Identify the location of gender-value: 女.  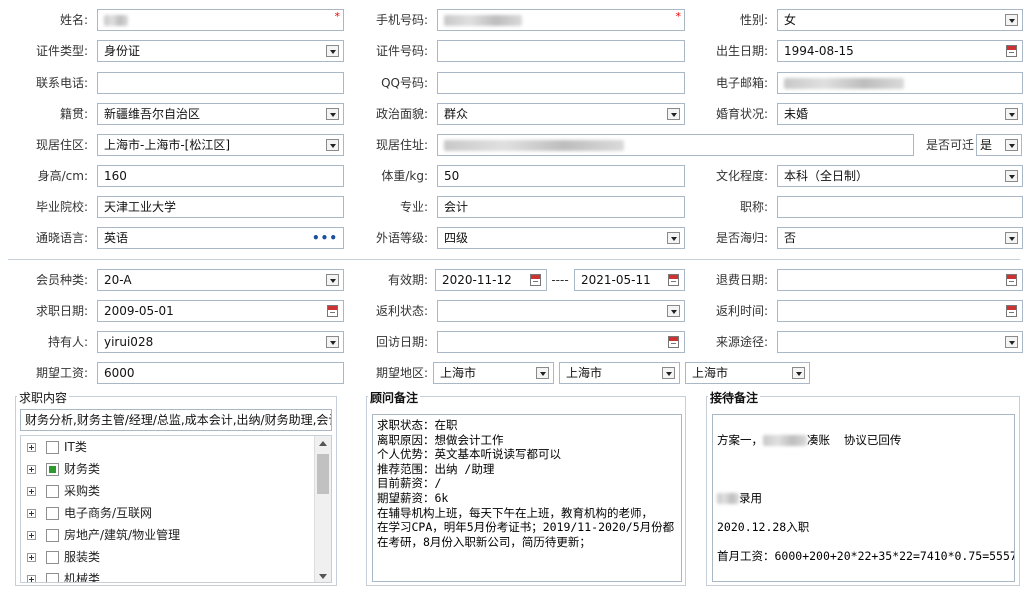
(790, 20).